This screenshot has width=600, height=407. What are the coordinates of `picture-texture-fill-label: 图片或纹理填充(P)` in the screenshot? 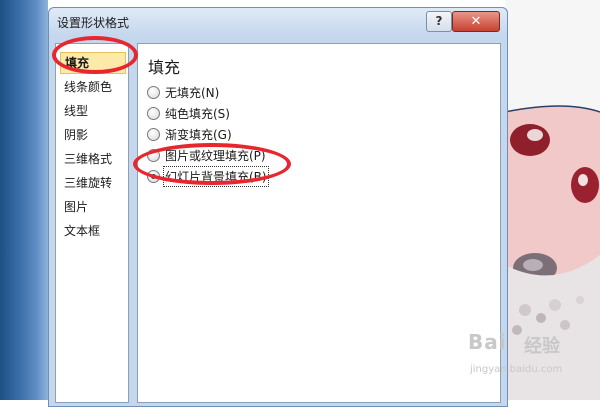 It's located at (215, 156).